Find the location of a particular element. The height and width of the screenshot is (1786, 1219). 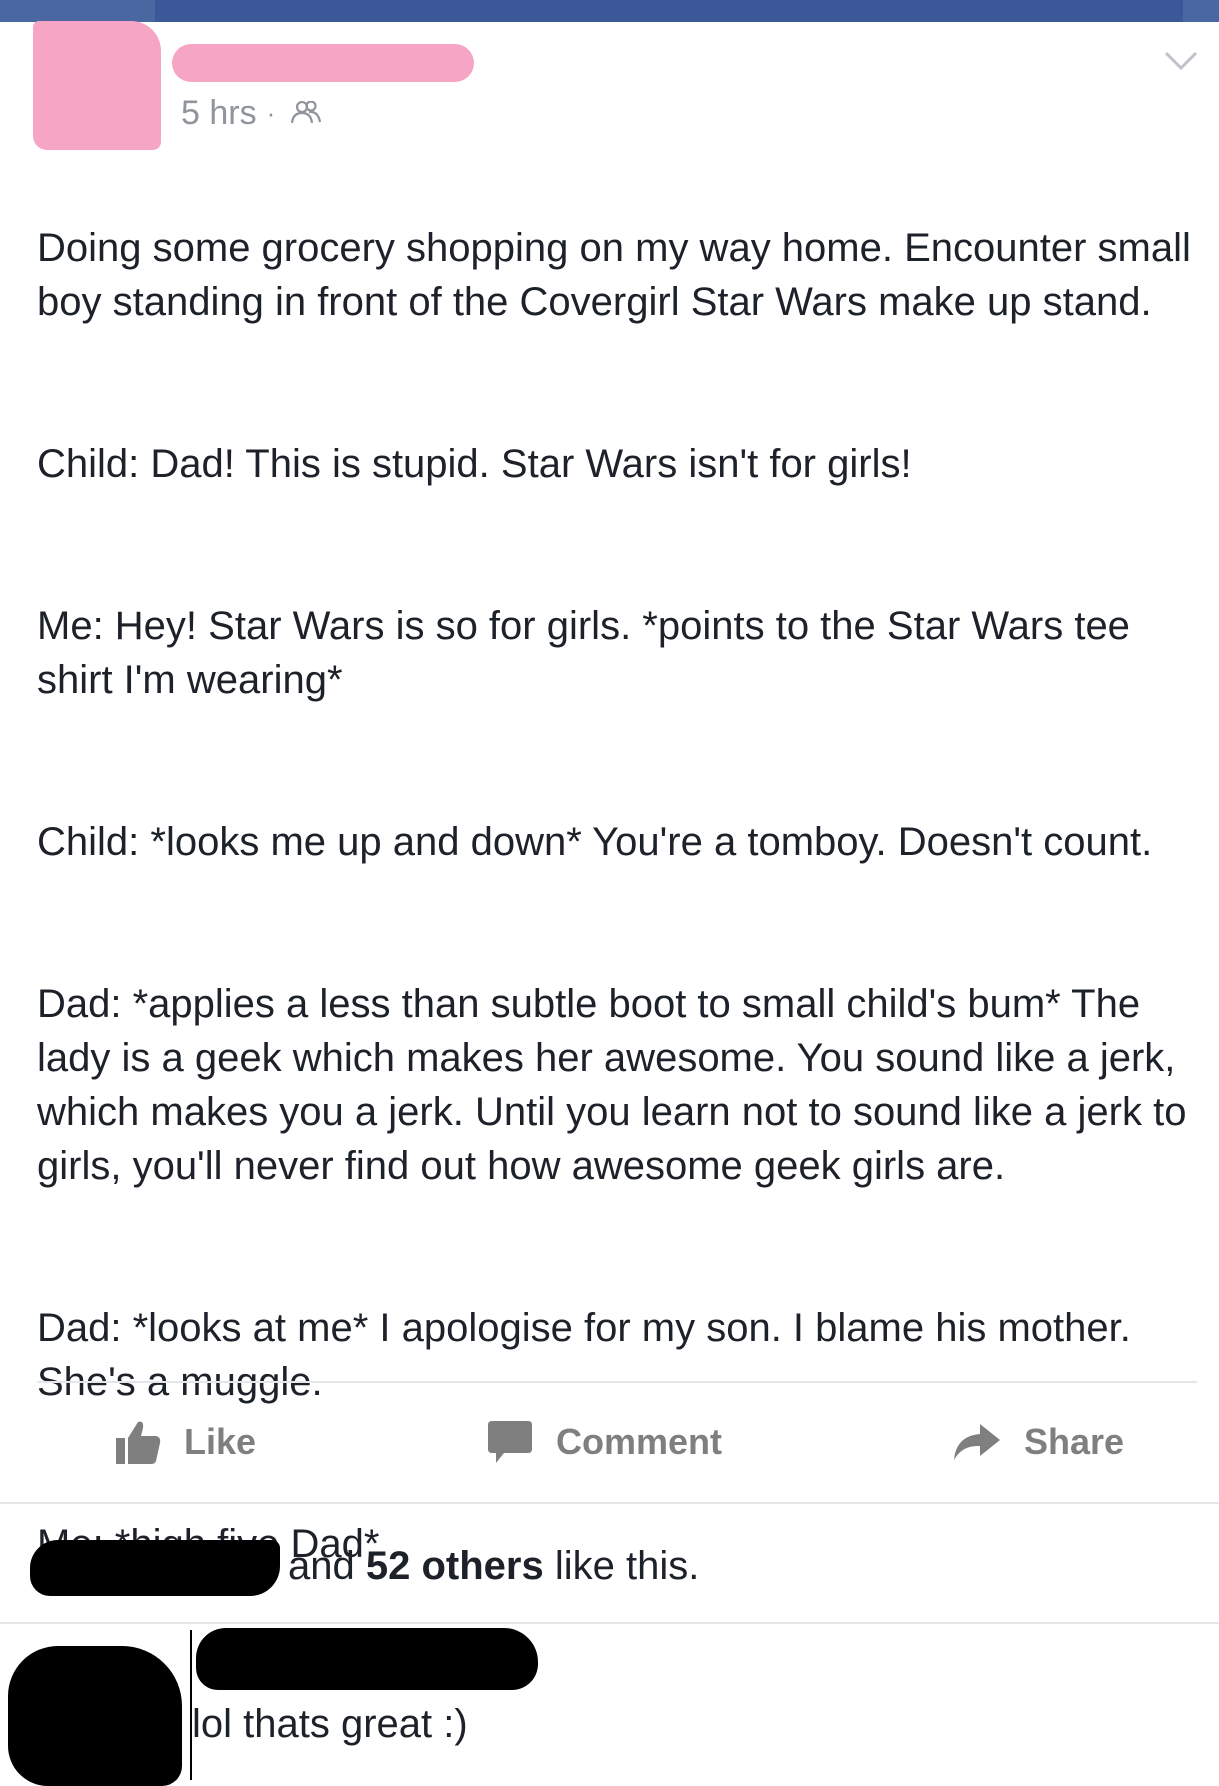

share-button: Share is located at coordinates (1038, 1442).